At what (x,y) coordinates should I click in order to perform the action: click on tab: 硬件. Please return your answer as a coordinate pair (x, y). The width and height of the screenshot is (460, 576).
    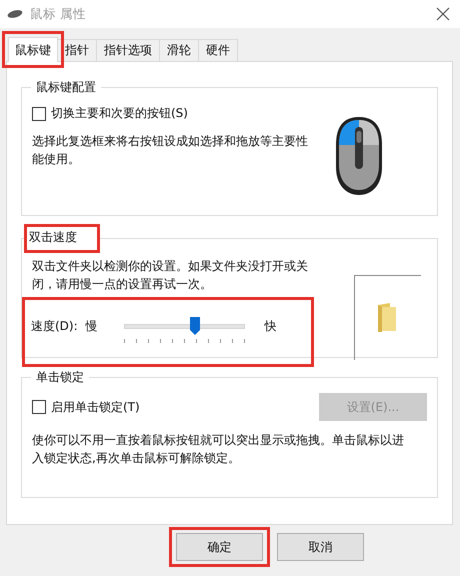
    Looking at the image, I should click on (218, 50).